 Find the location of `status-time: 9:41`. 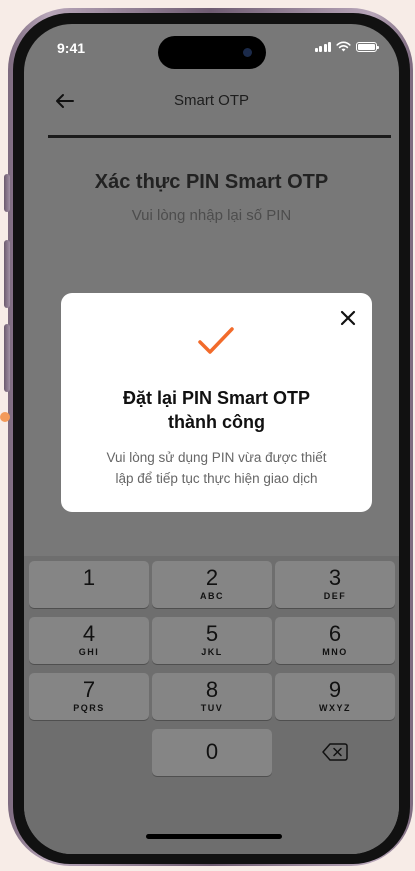

status-time: 9:41 is located at coordinates (71, 48).